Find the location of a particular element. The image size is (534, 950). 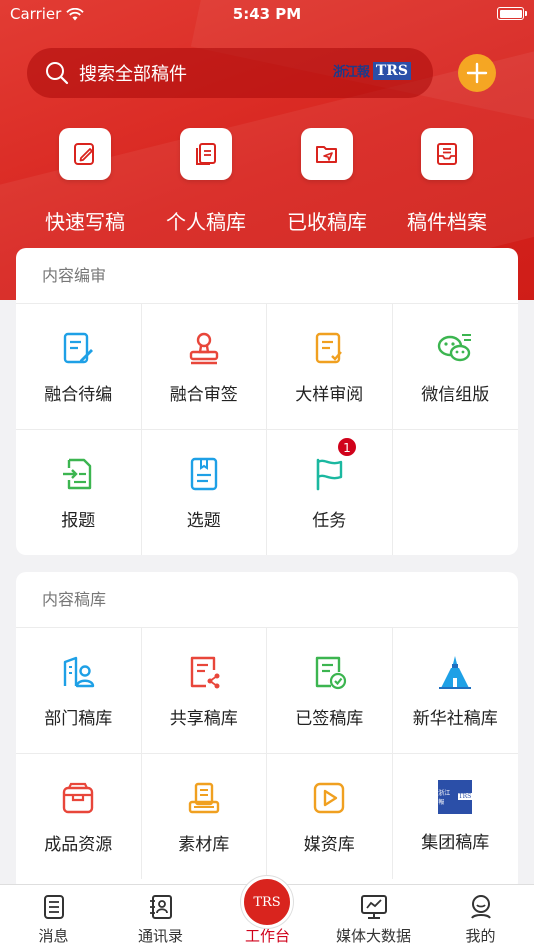

item-fusion-edit: 融合待编 is located at coordinates (79, 367).